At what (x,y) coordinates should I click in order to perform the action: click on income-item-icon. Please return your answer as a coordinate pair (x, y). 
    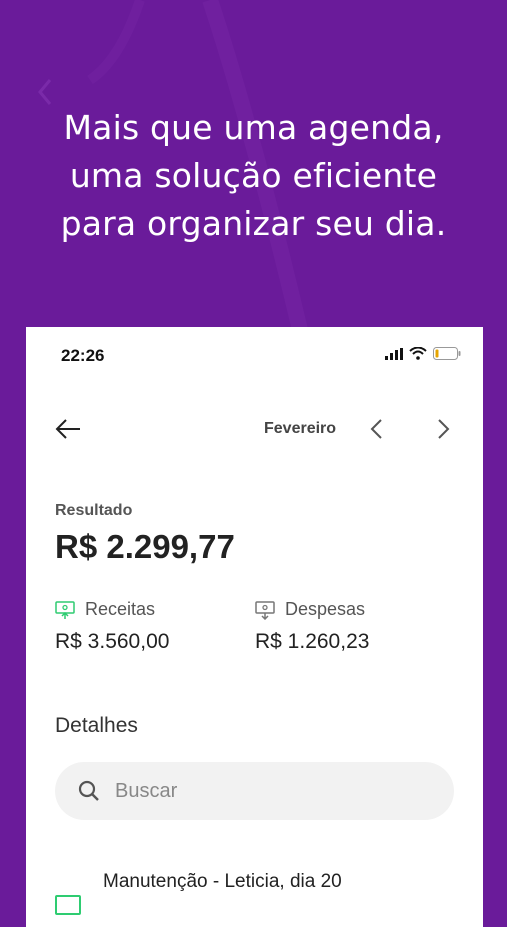
    Looking at the image, I should click on (68, 905).